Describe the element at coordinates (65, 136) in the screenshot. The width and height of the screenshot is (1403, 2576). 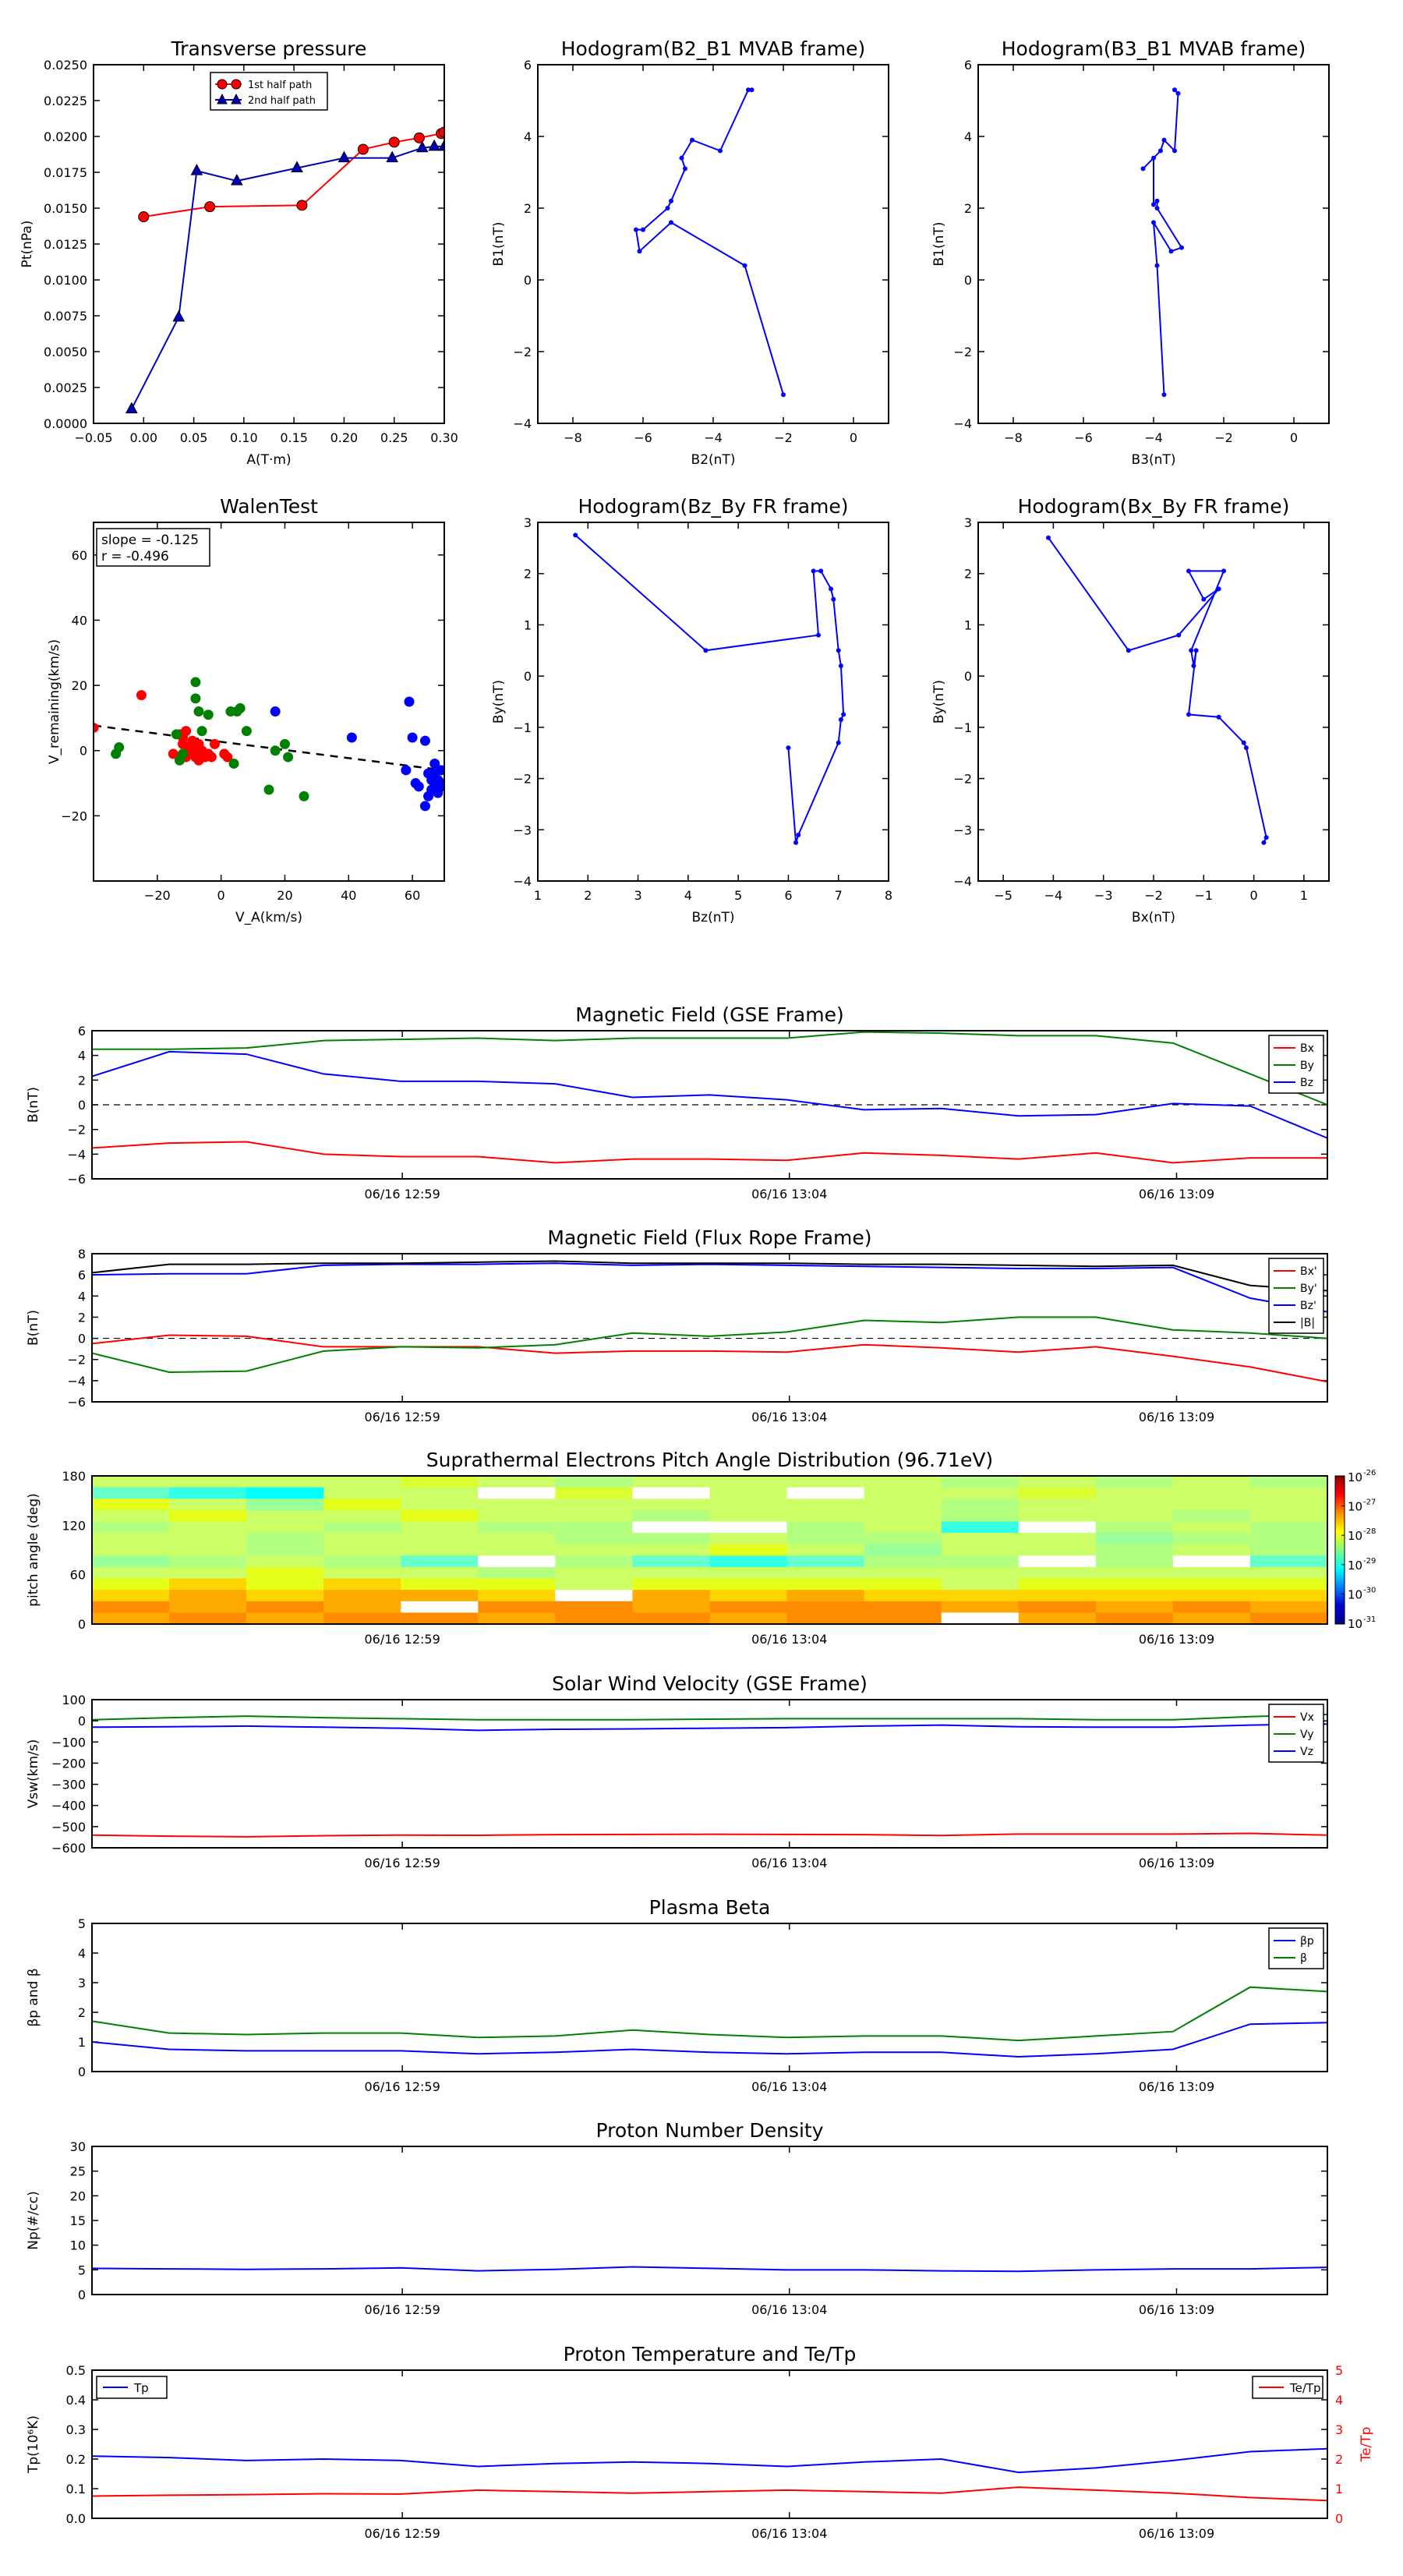
I see `y-tick-label: 0.0200` at that location.